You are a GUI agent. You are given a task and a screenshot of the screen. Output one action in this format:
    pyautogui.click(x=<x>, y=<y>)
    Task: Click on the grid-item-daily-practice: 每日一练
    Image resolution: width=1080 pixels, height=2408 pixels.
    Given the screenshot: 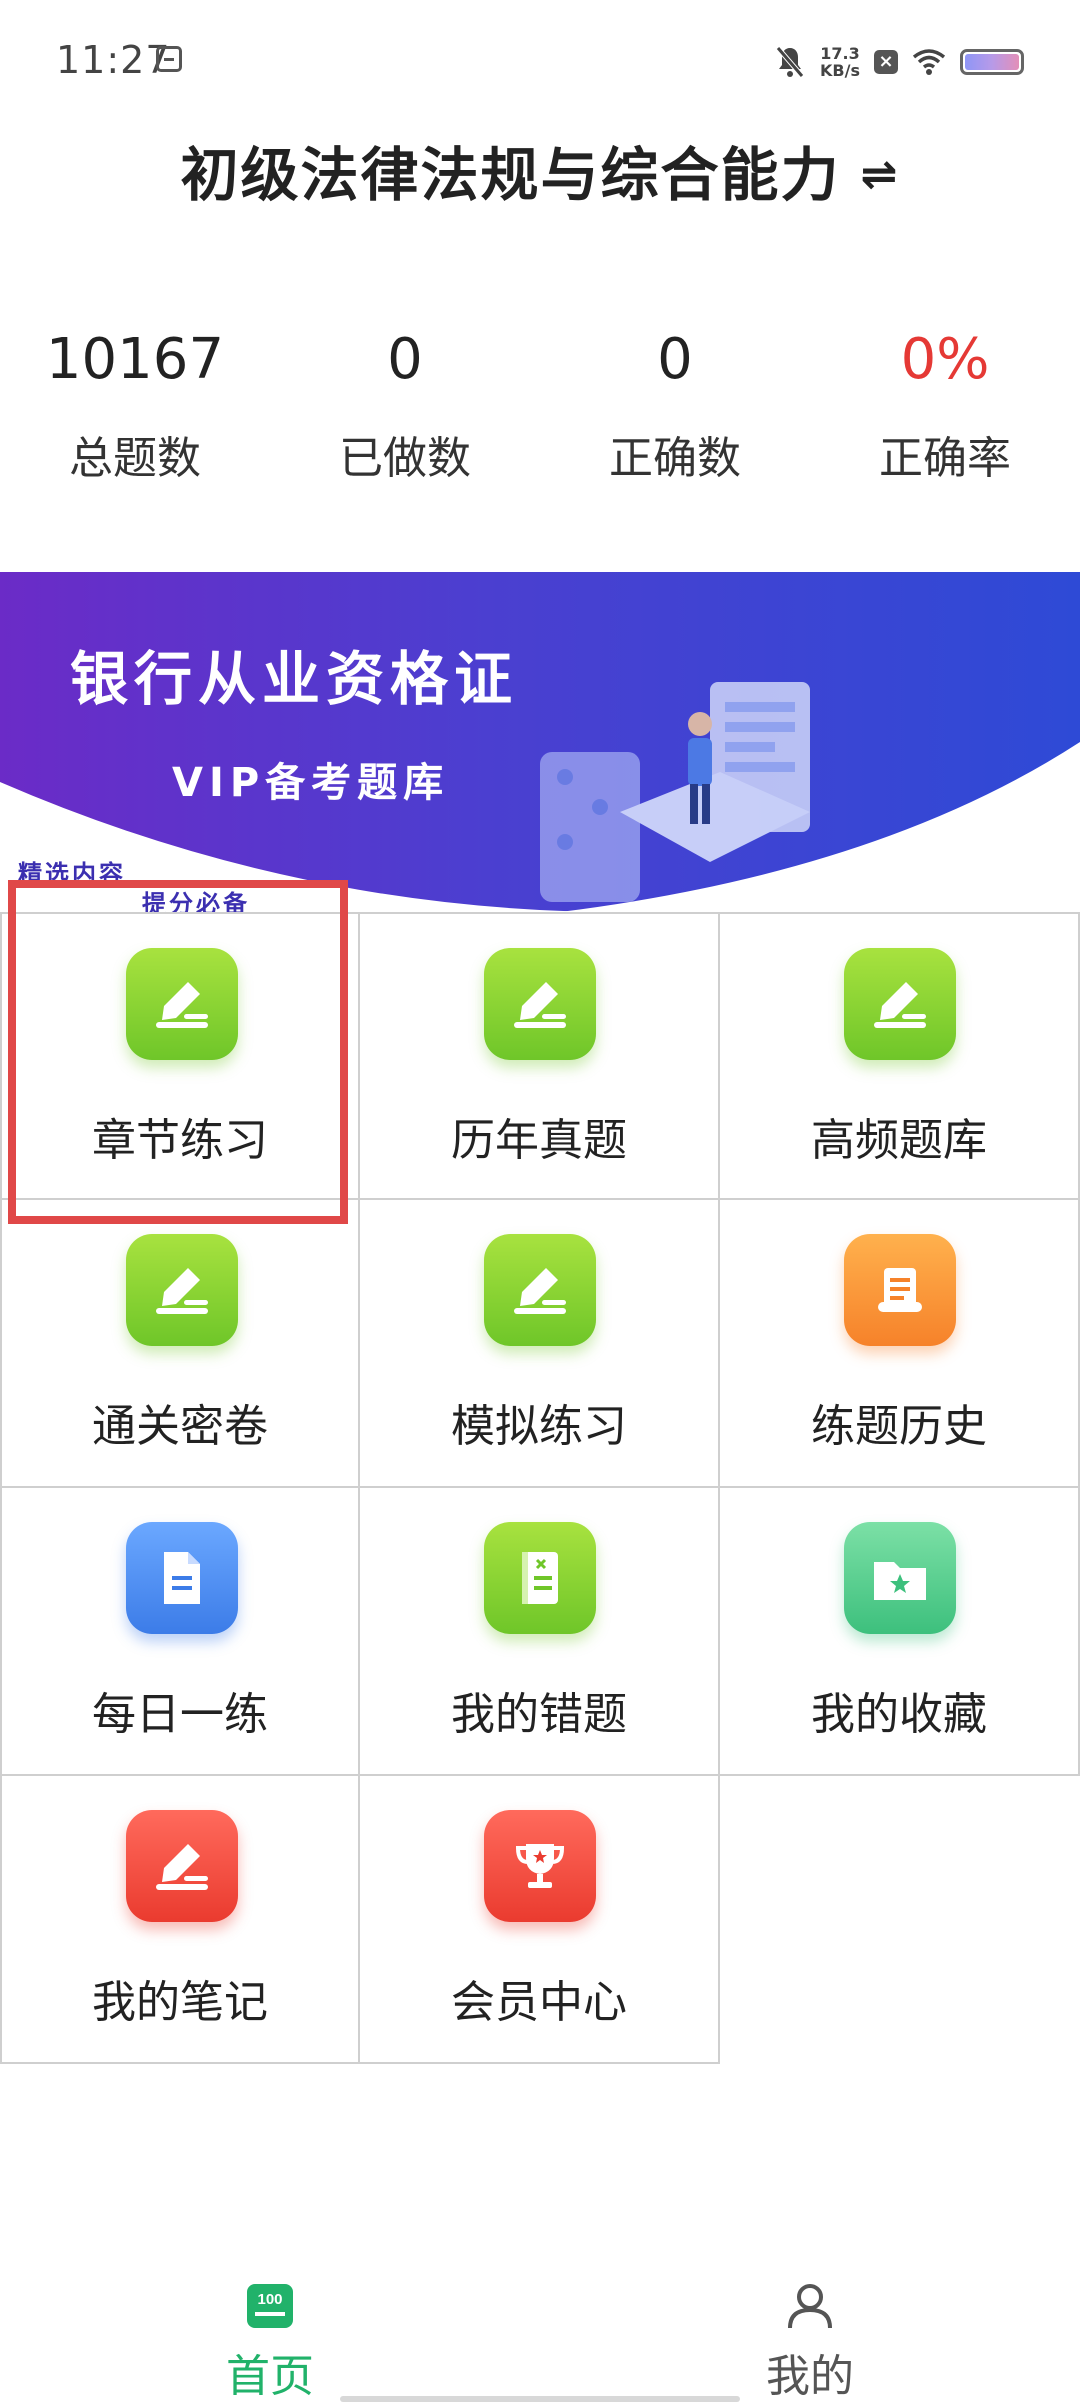 What is the action you would take?
    pyautogui.click(x=180, y=1632)
    